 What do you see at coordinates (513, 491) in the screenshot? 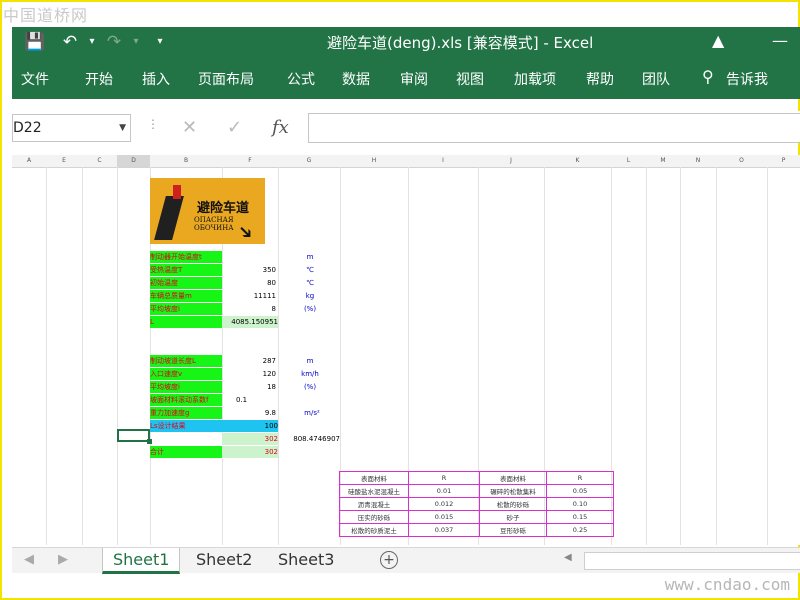
I see `table-cell: 碾碎的松散集料` at bounding box center [513, 491].